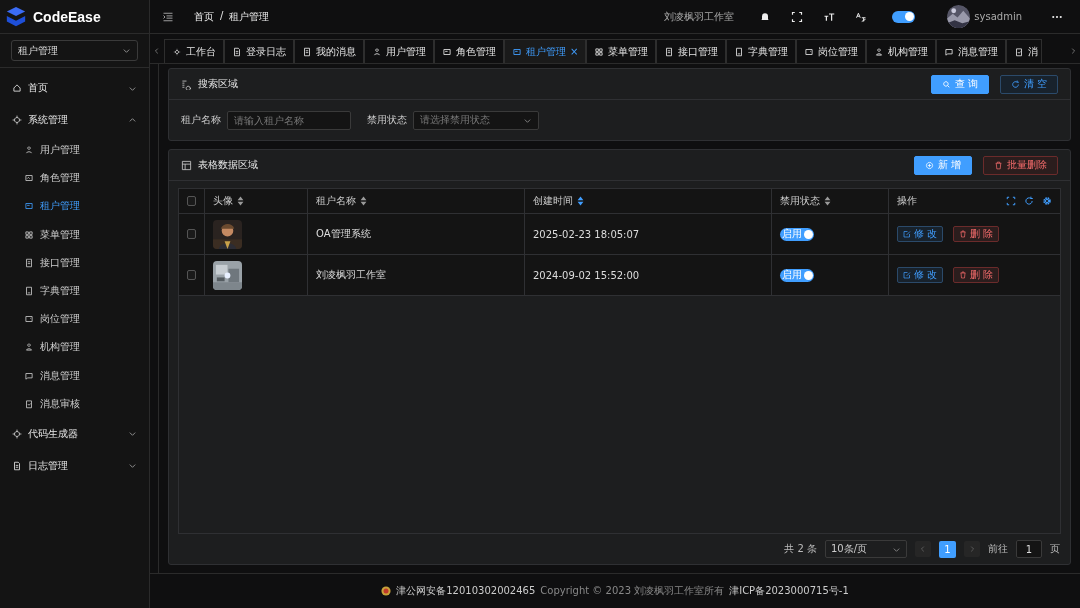  What do you see at coordinates (879, 51) in the screenshot?
I see `person-icon` at bounding box center [879, 51].